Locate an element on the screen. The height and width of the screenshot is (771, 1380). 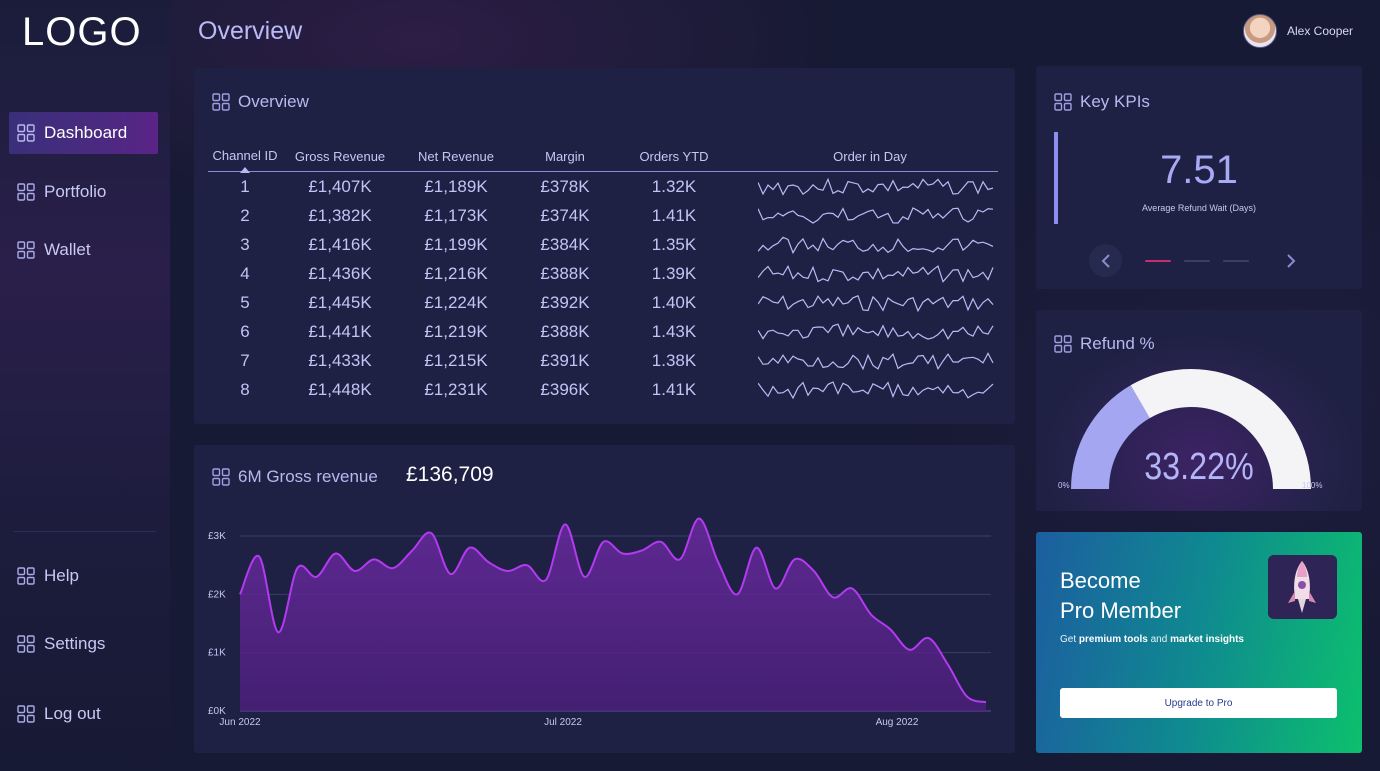
sidebar-item-label: Log out is located at coordinates (72, 713).